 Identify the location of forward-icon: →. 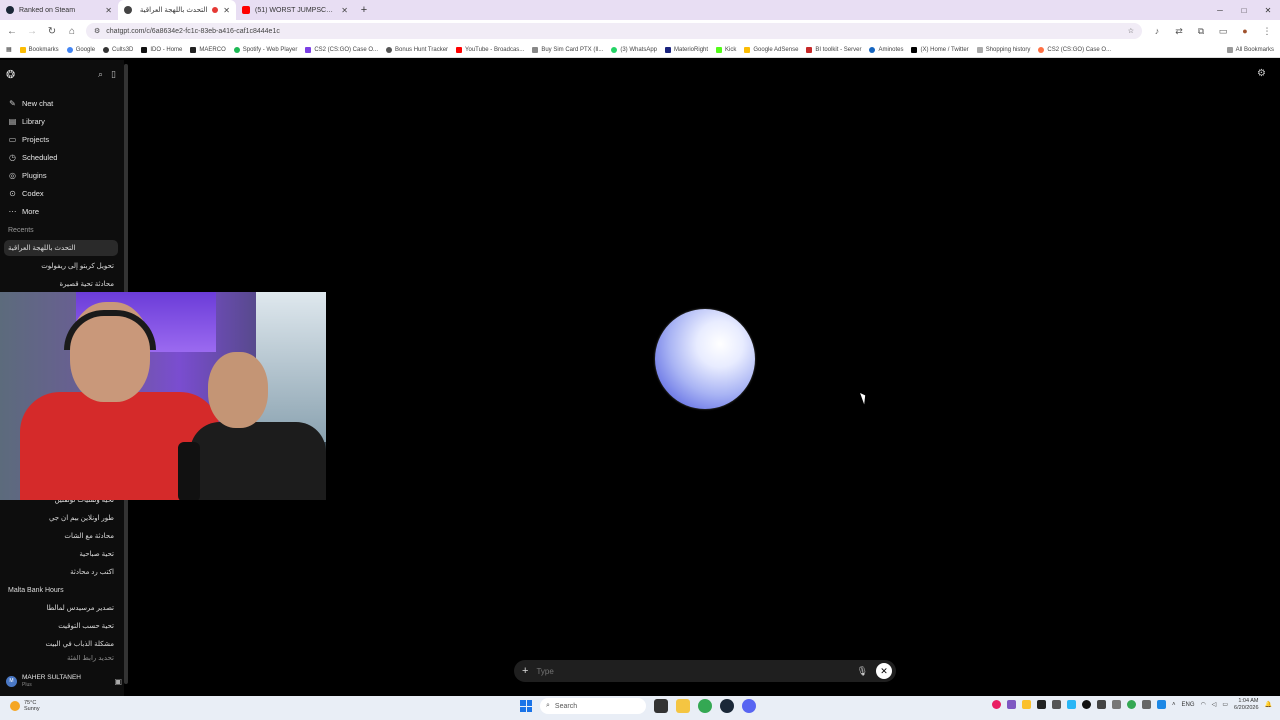
(32, 31).